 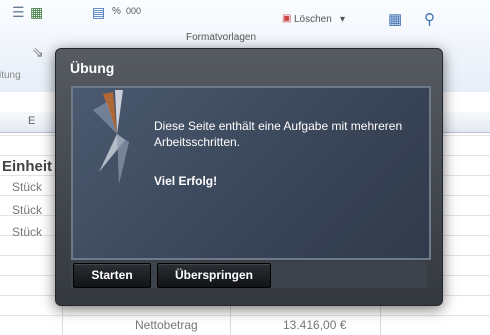 I want to click on thousands-button: 000, so click(x=133, y=11).